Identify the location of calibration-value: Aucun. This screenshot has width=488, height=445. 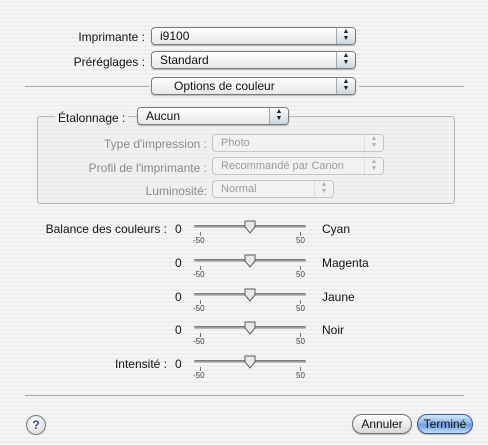
(163, 116).